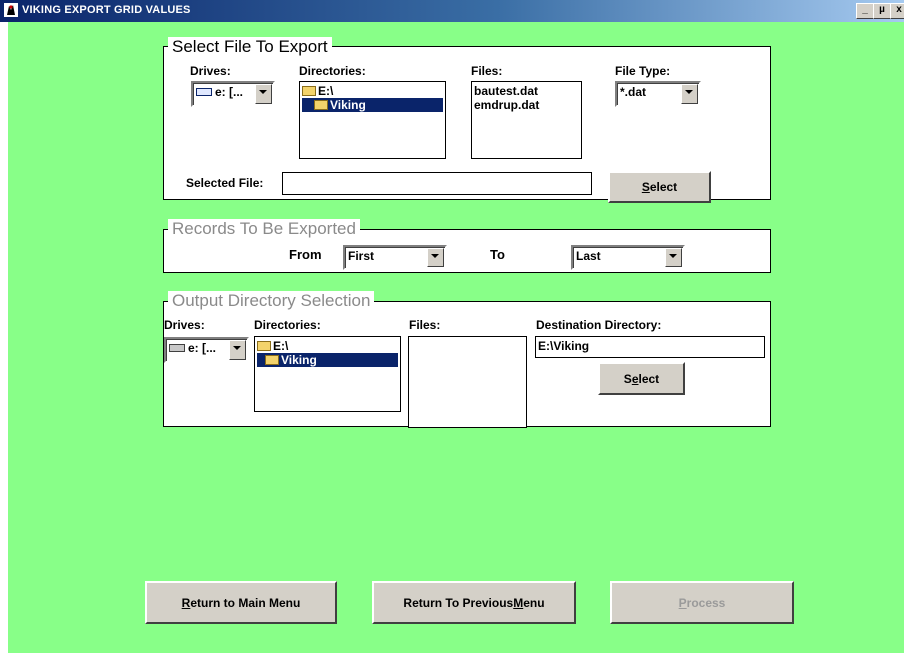 This screenshot has height=653, width=904. I want to click on return-main-menu-button: Return to Main Menu, so click(241, 602).